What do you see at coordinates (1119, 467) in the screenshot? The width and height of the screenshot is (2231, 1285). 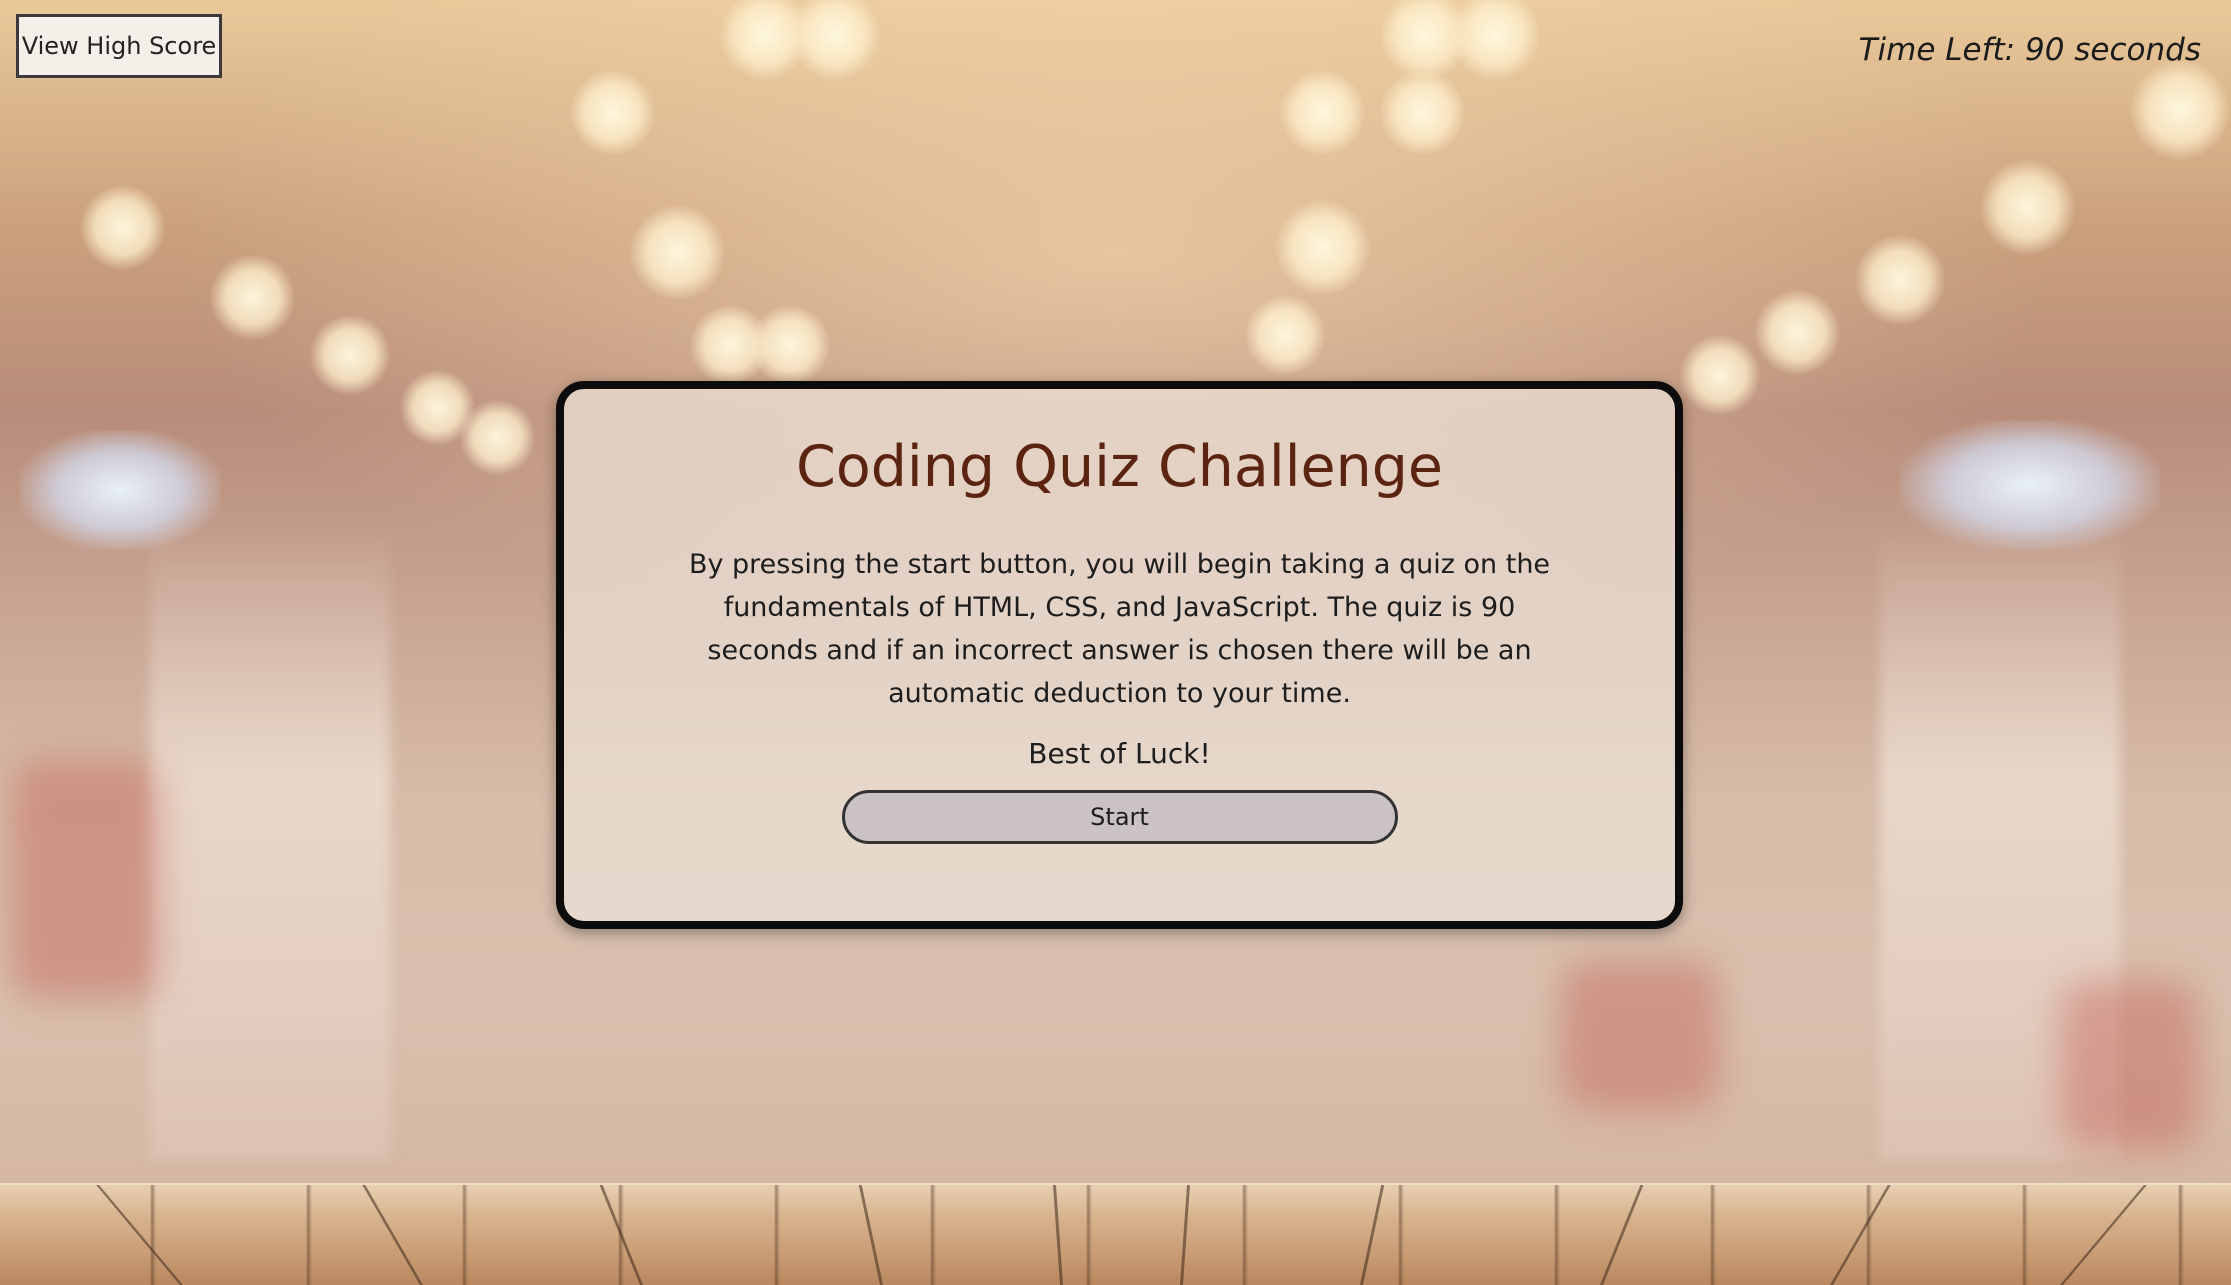 I see `quiz-title: Coding Quiz Challenge` at bounding box center [1119, 467].